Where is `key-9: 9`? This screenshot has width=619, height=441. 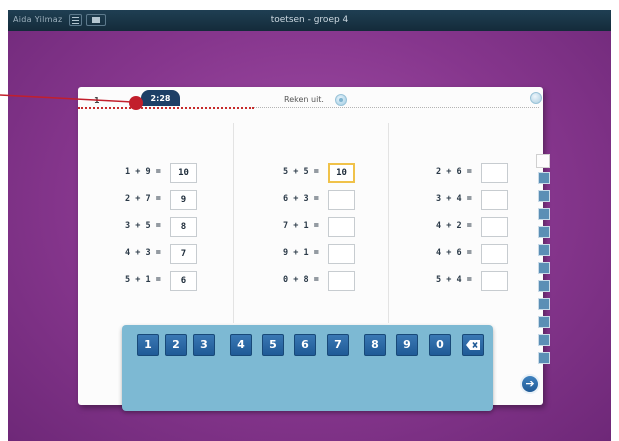
key-9: 9 is located at coordinates (407, 345).